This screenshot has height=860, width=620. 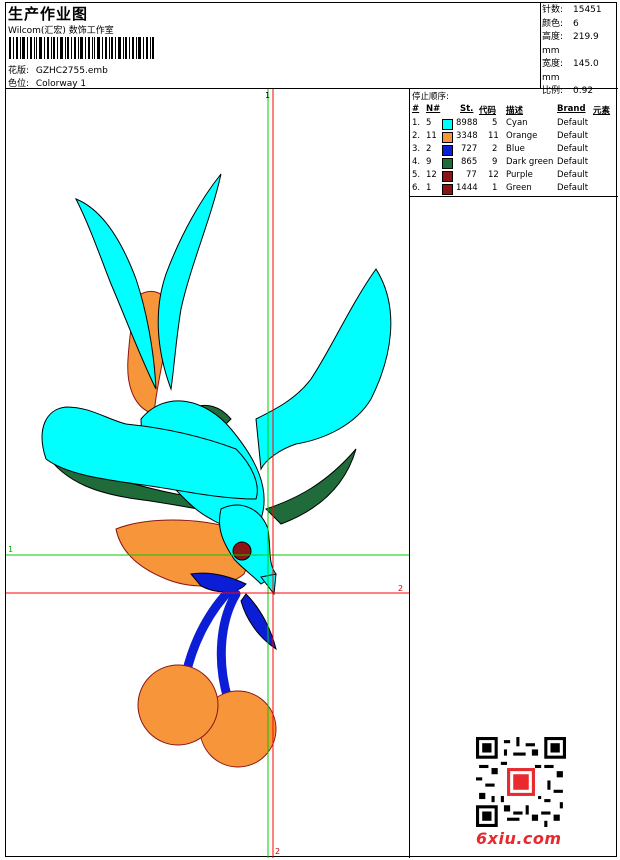 I want to click on col-n: N#, so click(x=433, y=109).